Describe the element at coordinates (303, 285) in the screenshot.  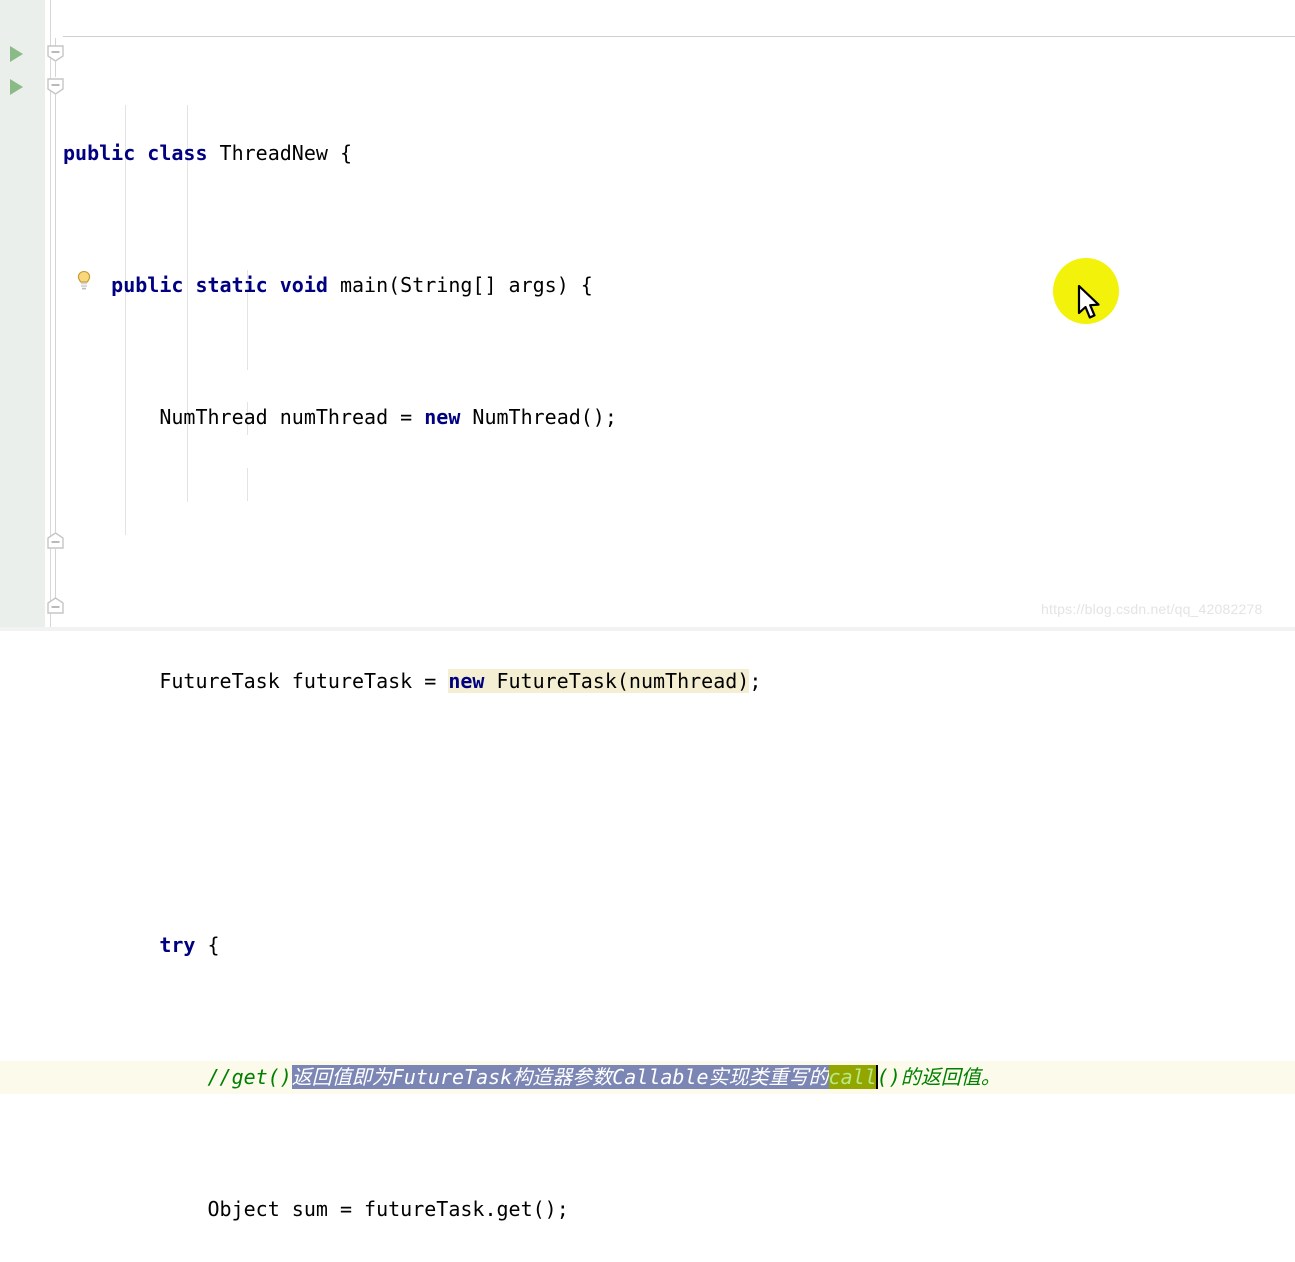
I see `keyword-void: void` at that location.